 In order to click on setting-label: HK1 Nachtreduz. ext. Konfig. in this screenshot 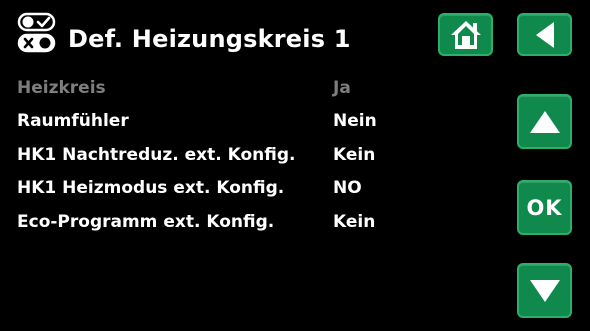, I will do `click(156, 155)`.